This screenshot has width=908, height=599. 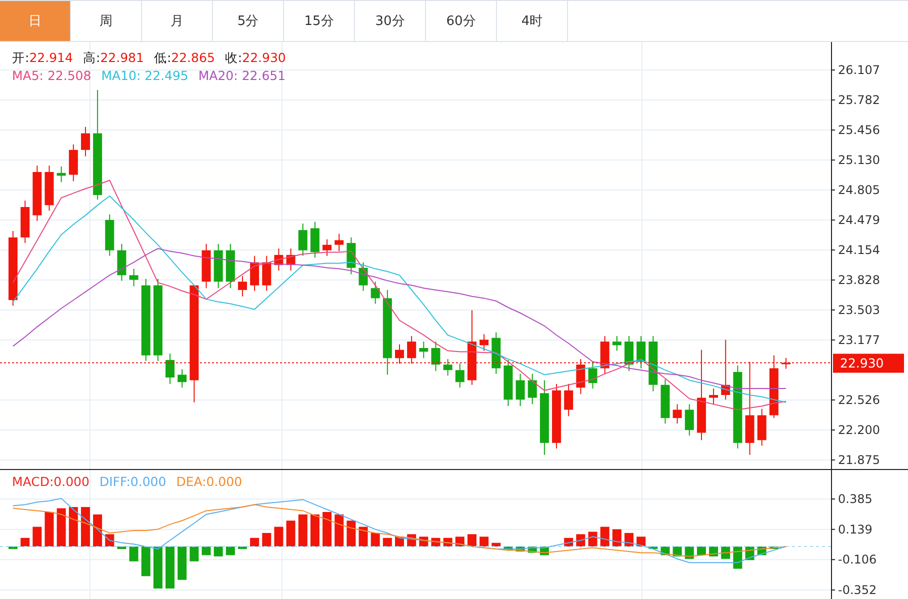 I want to click on quote-value: 22.914, so click(x=51, y=58).